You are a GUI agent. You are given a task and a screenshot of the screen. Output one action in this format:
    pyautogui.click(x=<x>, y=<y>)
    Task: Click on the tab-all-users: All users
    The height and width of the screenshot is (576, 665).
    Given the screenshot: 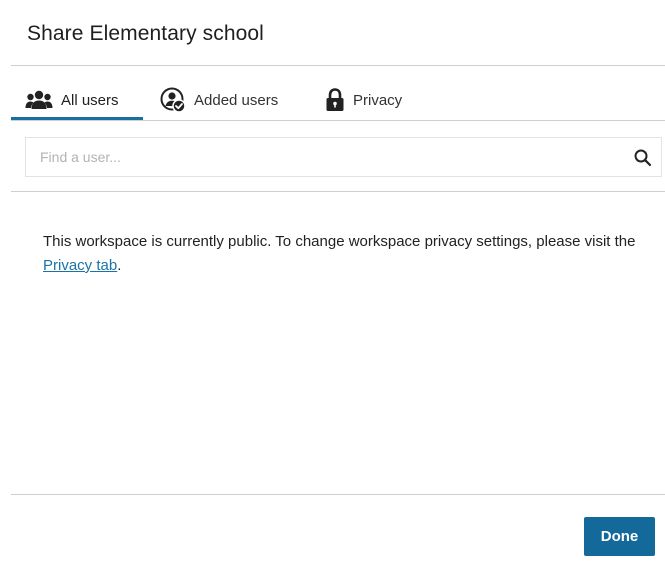 What is the action you would take?
    pyautogui.click(x=72, y=100)
    